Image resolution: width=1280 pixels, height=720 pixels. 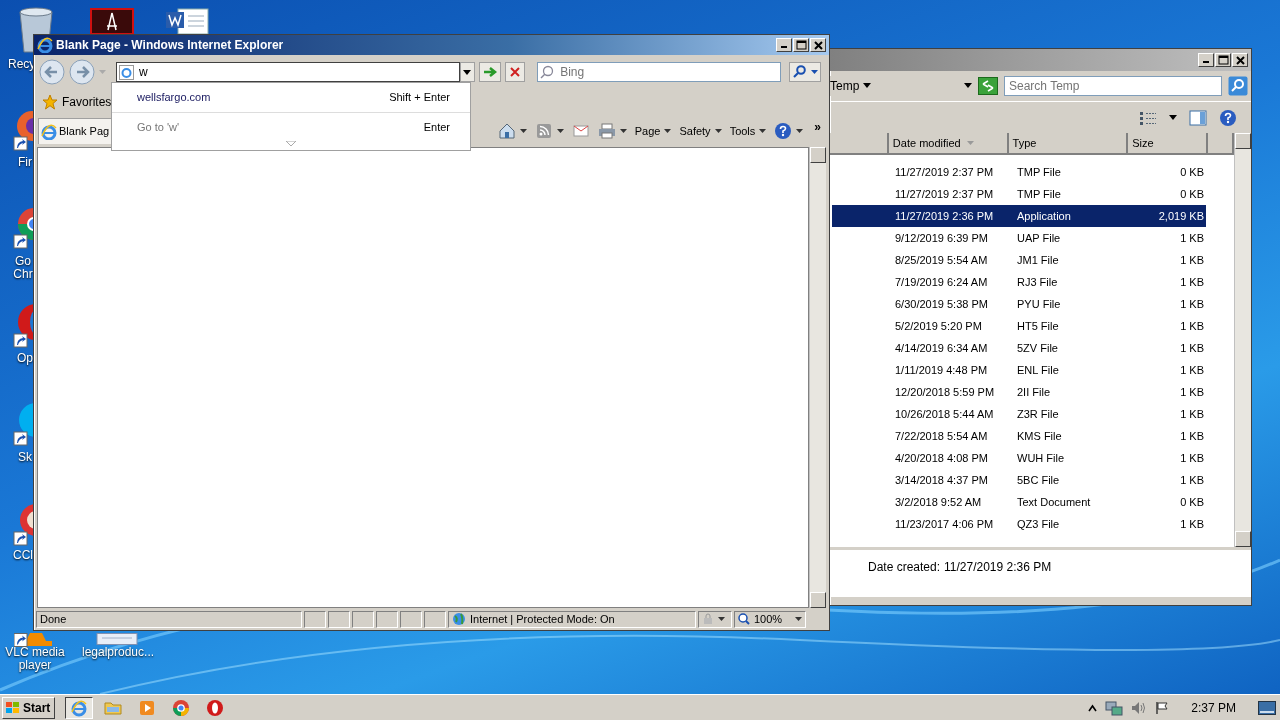 I want to click on type-cell-text: PYU File, so click(x=1039, y=304).